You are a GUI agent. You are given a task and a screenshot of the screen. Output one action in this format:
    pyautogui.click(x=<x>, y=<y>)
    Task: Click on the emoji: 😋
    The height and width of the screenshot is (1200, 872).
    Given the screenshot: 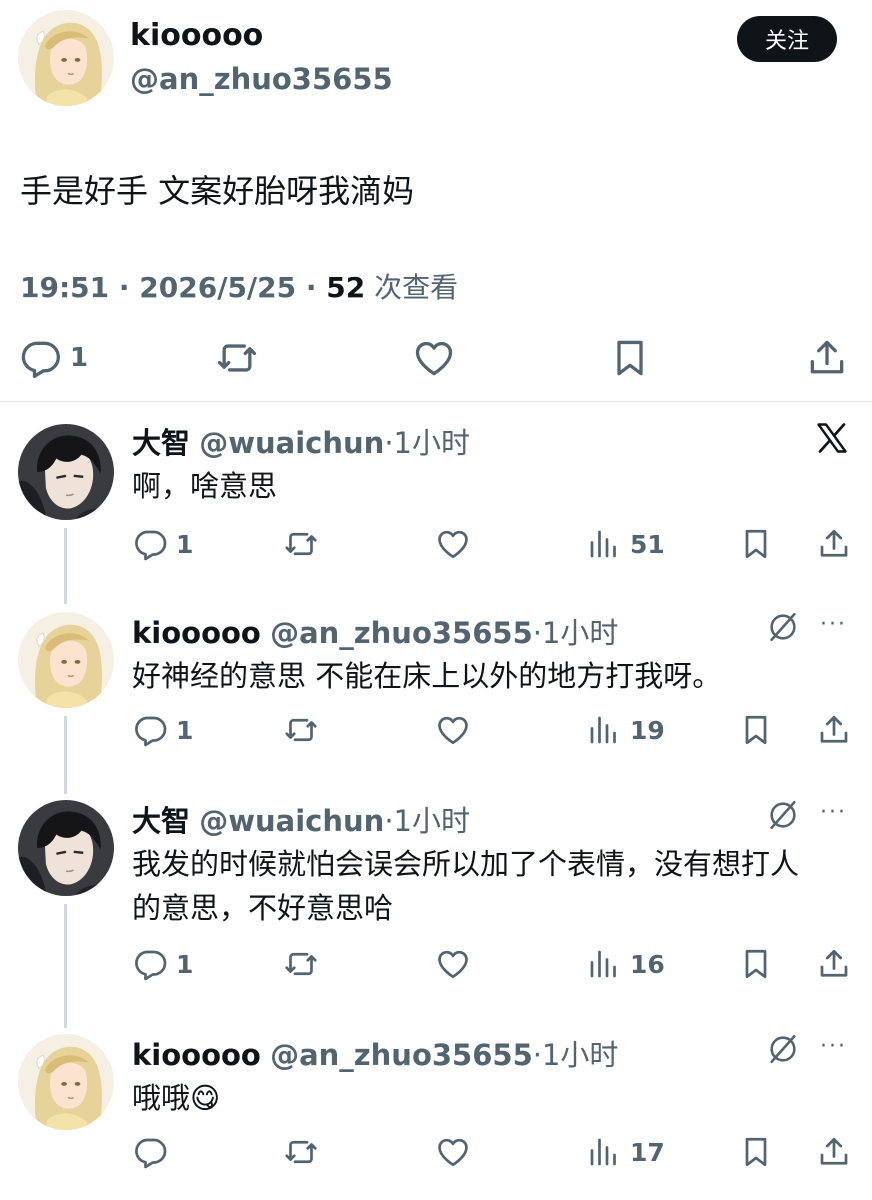 What is the action you would take?
    pyautogui.click(x=205, y=1098)
    